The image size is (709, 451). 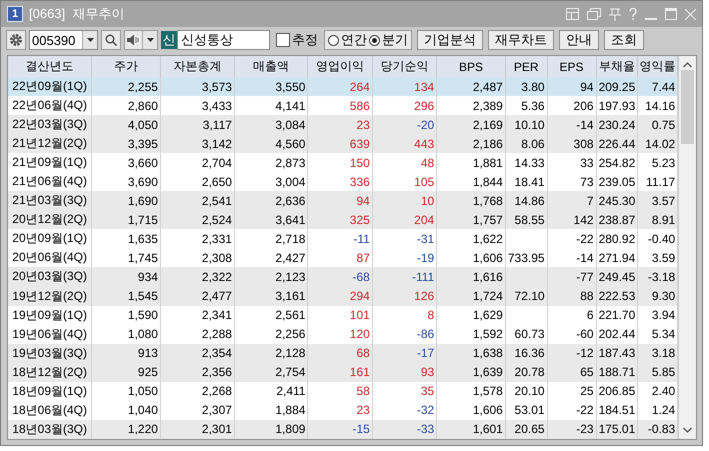 What do you see at coordinates (658, 296) in the screenshot?
I see `table-cell: 9.30` at bounding box center [658, 296].